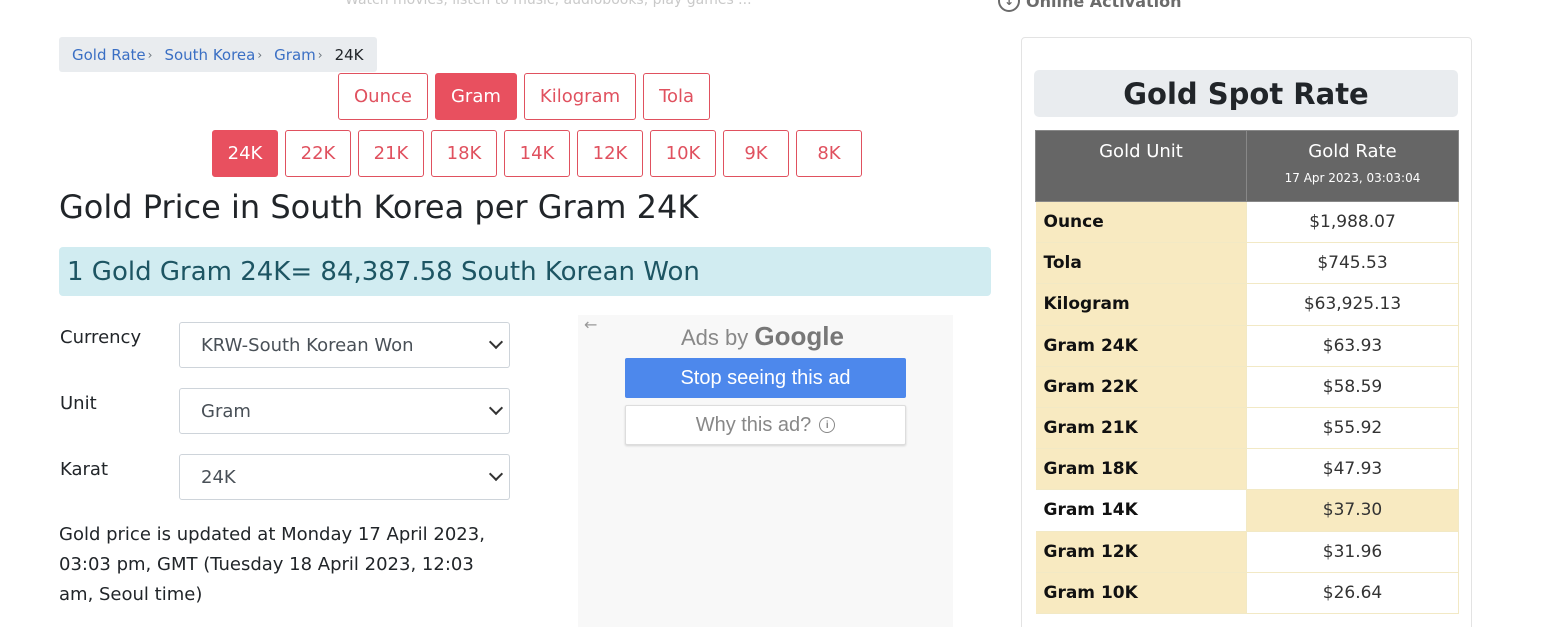 The image size is (1543, 627). I want to click on online-activation-label: Online Activation, so click(1104, 5).